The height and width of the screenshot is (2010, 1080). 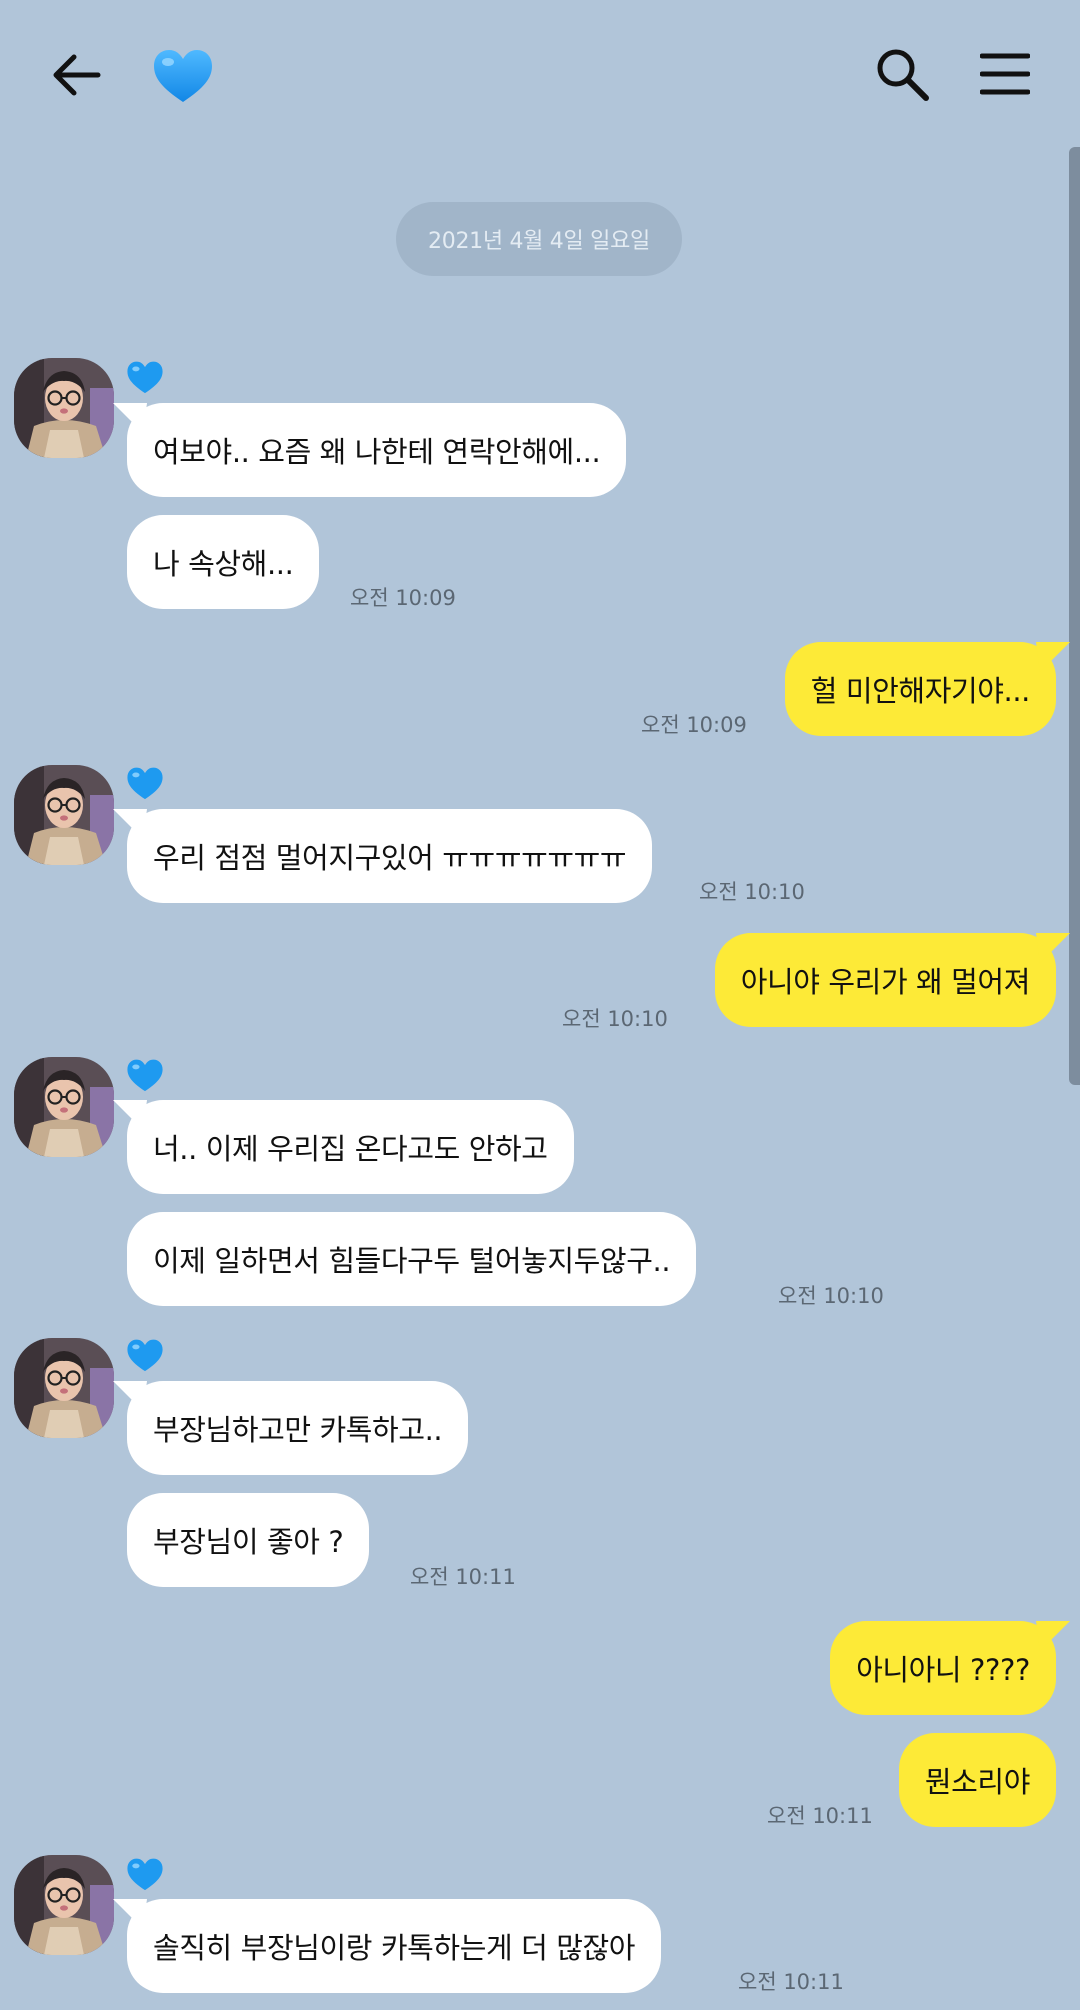 I want to click on incoming-message: 너.. 이제 우리집 온다고도 안하고, so click(x=343, y=1147).